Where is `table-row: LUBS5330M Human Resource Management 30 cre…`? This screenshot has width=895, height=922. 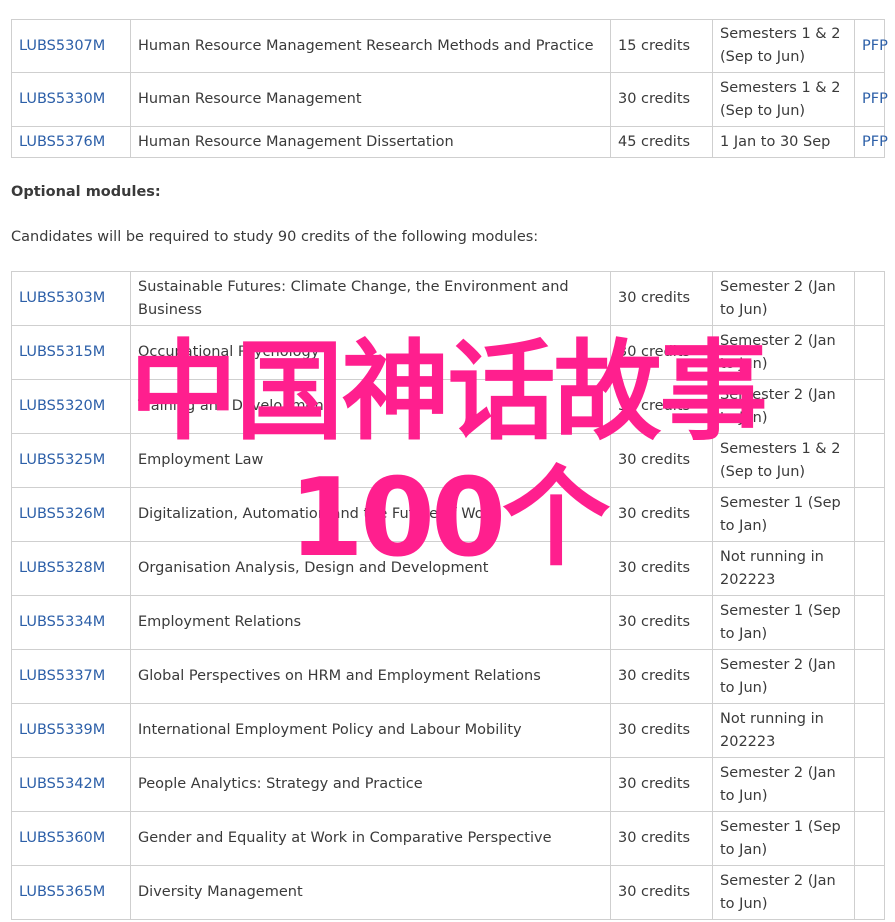
table-row: LUBS5330M Human Resource Management 30 cre… is located at coordinates (449, 99).